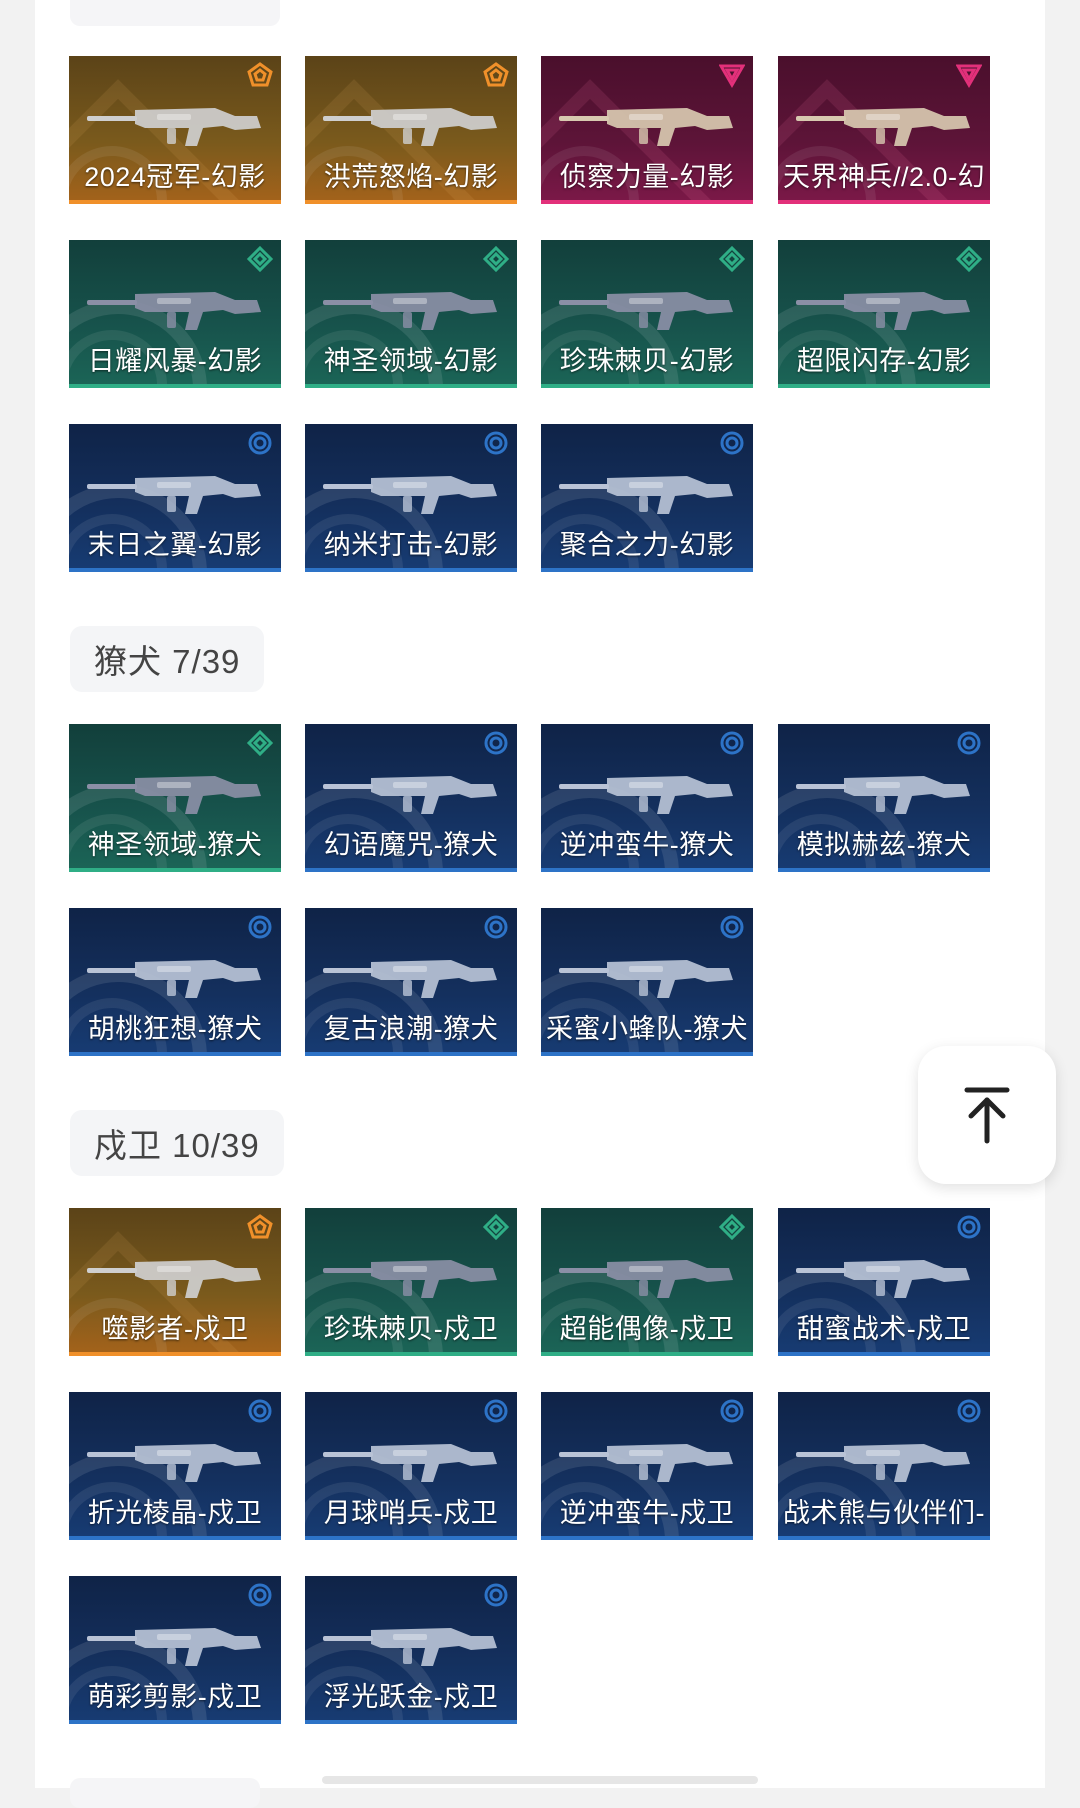 Image resolution: width=1080 pixels, height=1808 pixels. What do you see at coordinates (175, 982) in the screenshot?
I see `skin-tile: 胡桃狂想-獠犬` at bounding box center [175, 982].